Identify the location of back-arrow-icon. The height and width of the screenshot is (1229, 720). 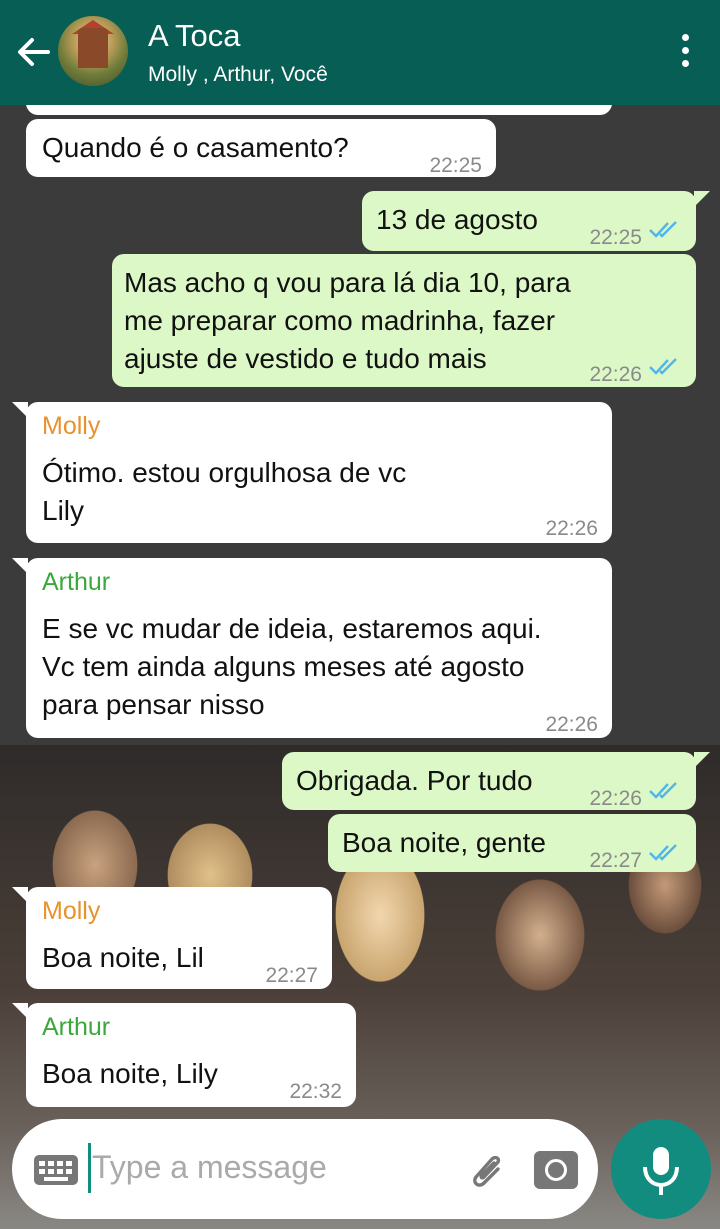
(34, 52).